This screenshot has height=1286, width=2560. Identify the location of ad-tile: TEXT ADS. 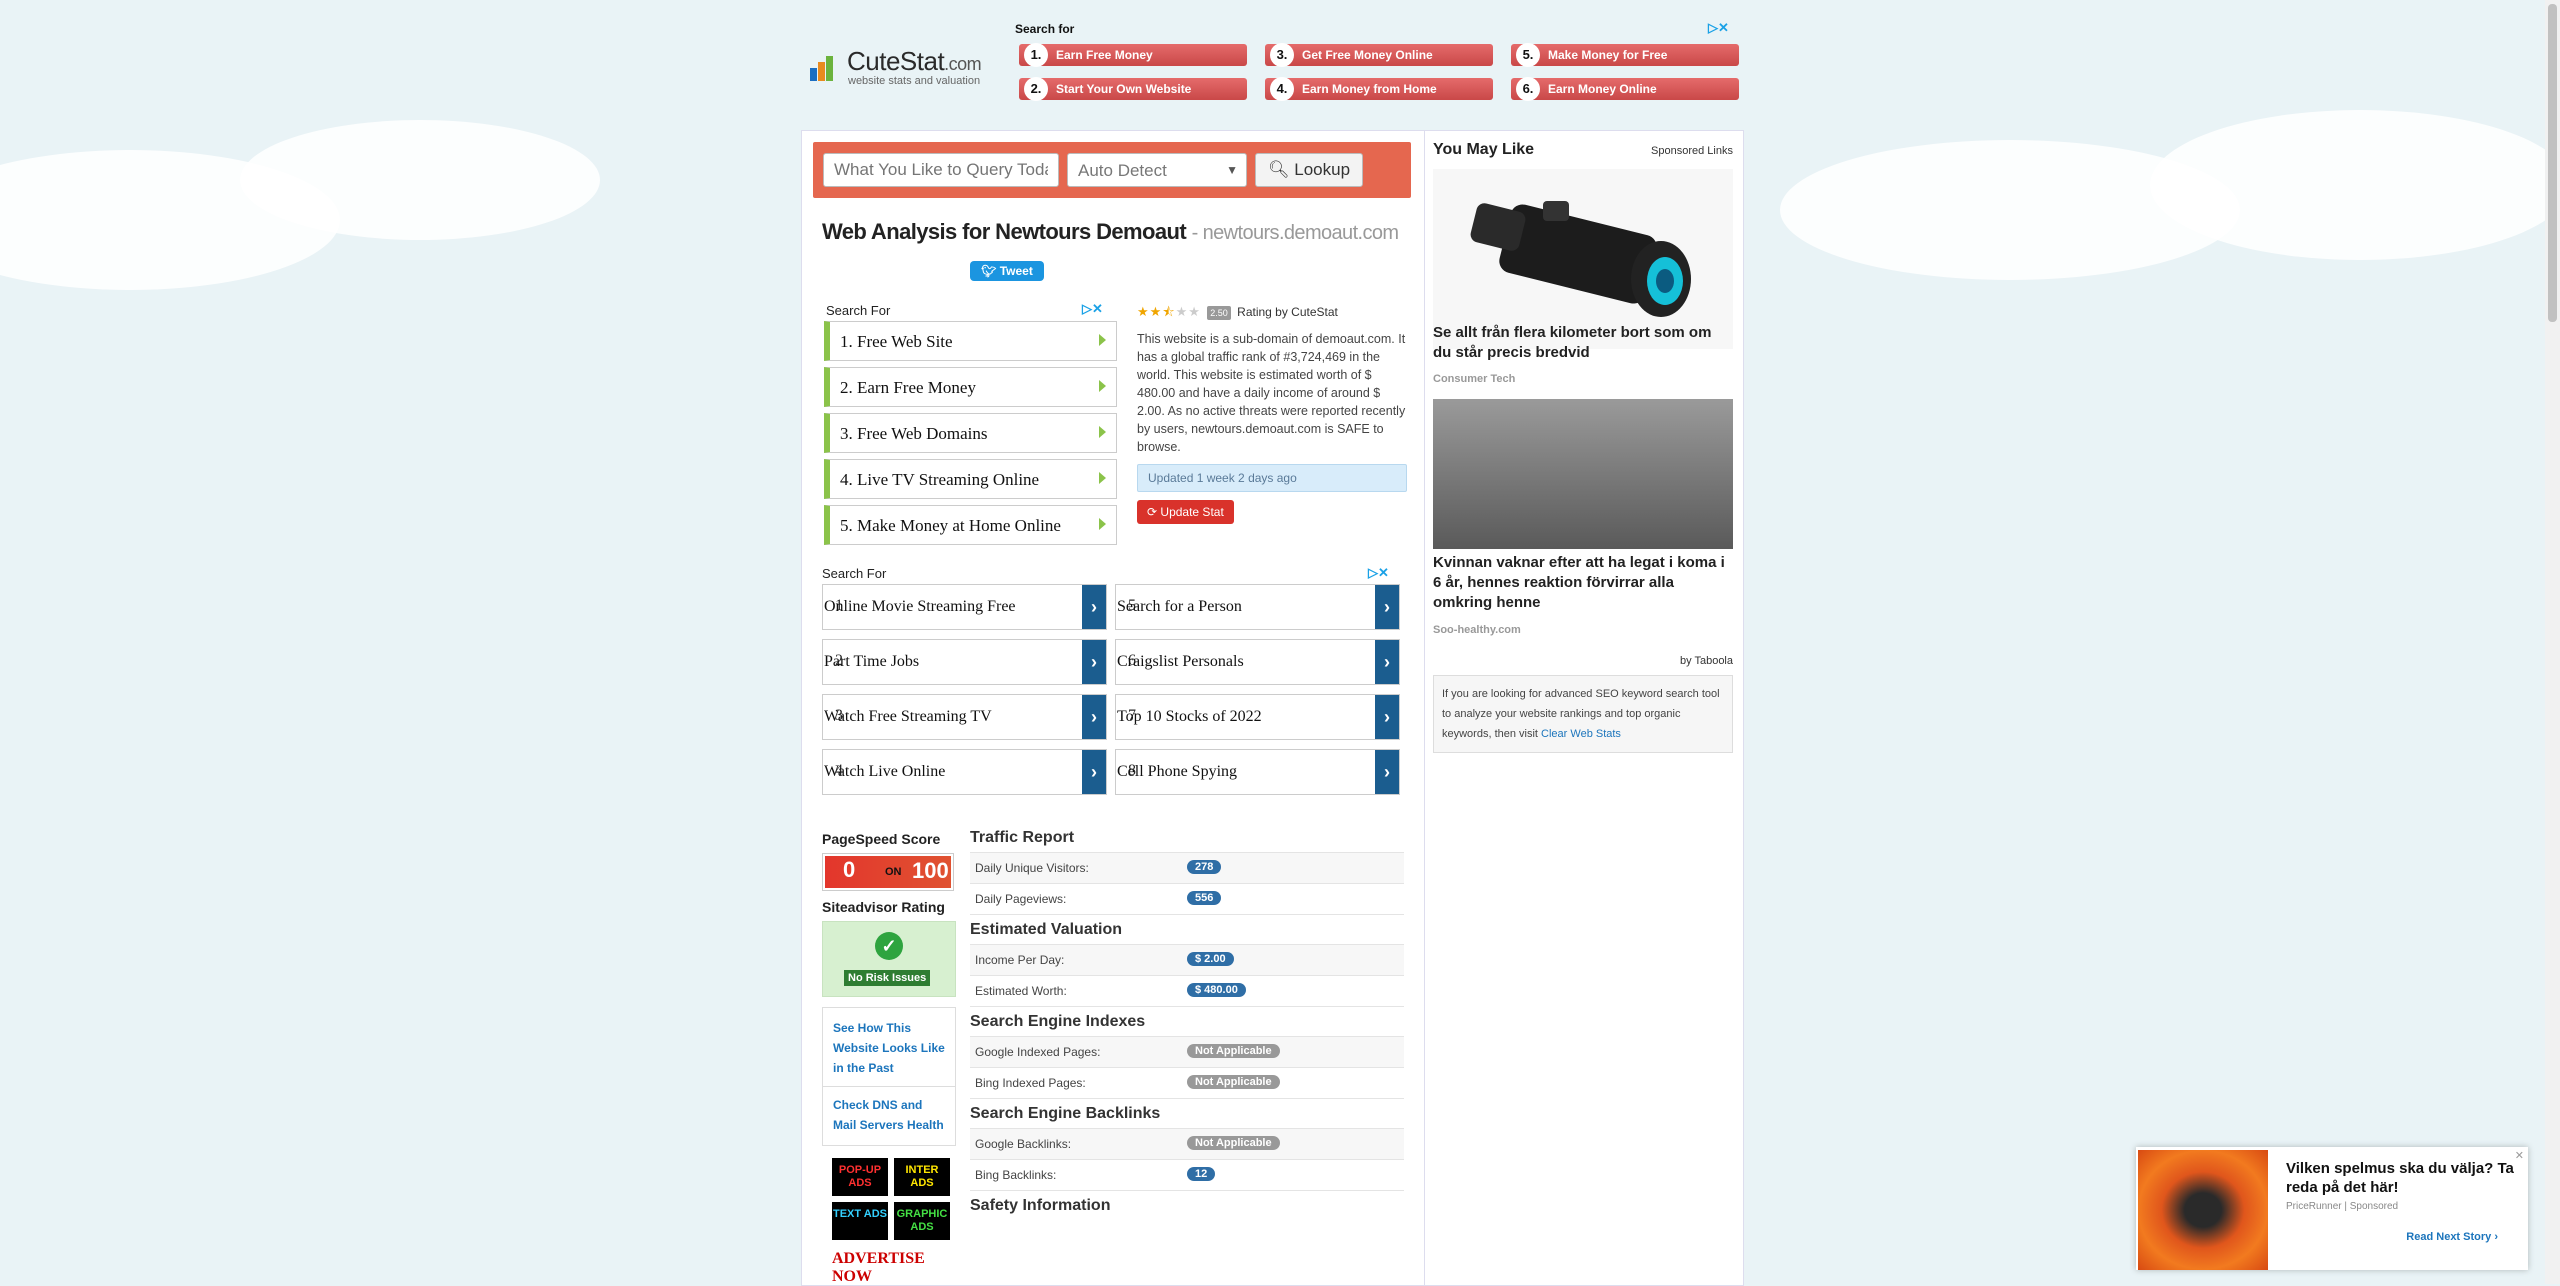
(860, 1221).